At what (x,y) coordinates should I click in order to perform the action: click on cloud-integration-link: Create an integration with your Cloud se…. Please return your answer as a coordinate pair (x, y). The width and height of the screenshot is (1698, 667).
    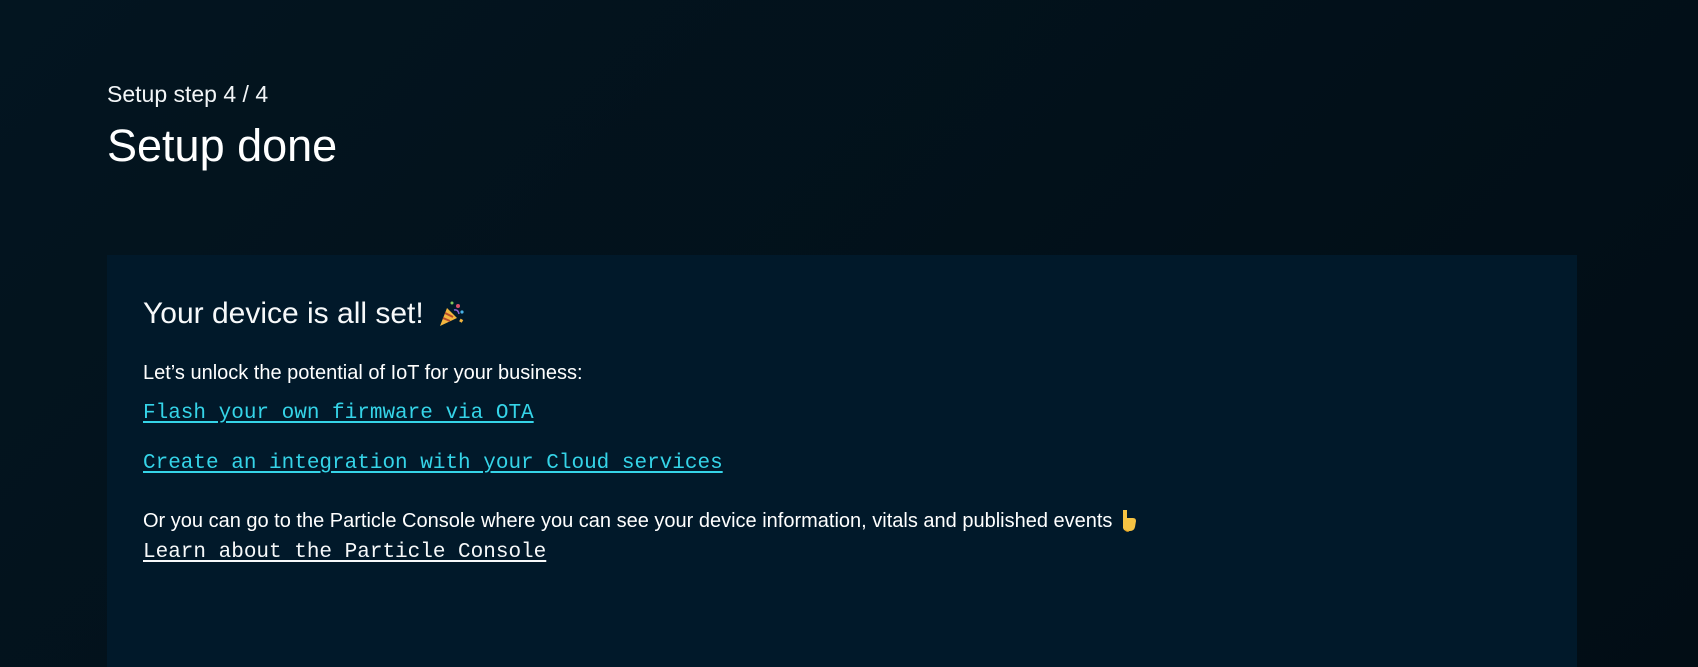
    Looking at the image, I should click on (433, 463).